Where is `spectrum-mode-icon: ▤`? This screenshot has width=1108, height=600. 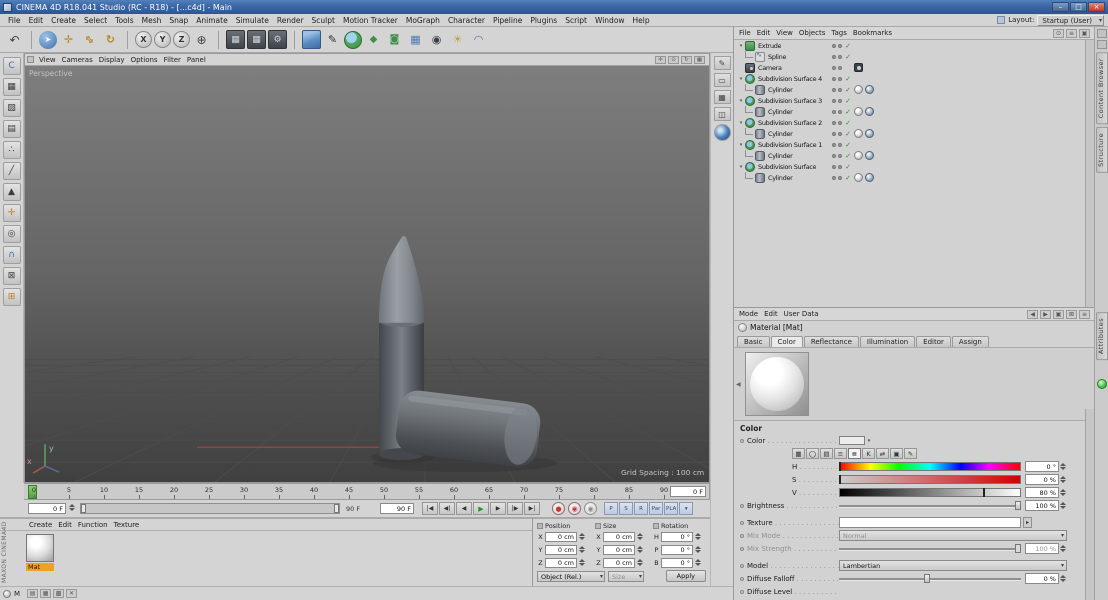 spectrum-mode-icon: ▤ is located at coordinates (826, 453).